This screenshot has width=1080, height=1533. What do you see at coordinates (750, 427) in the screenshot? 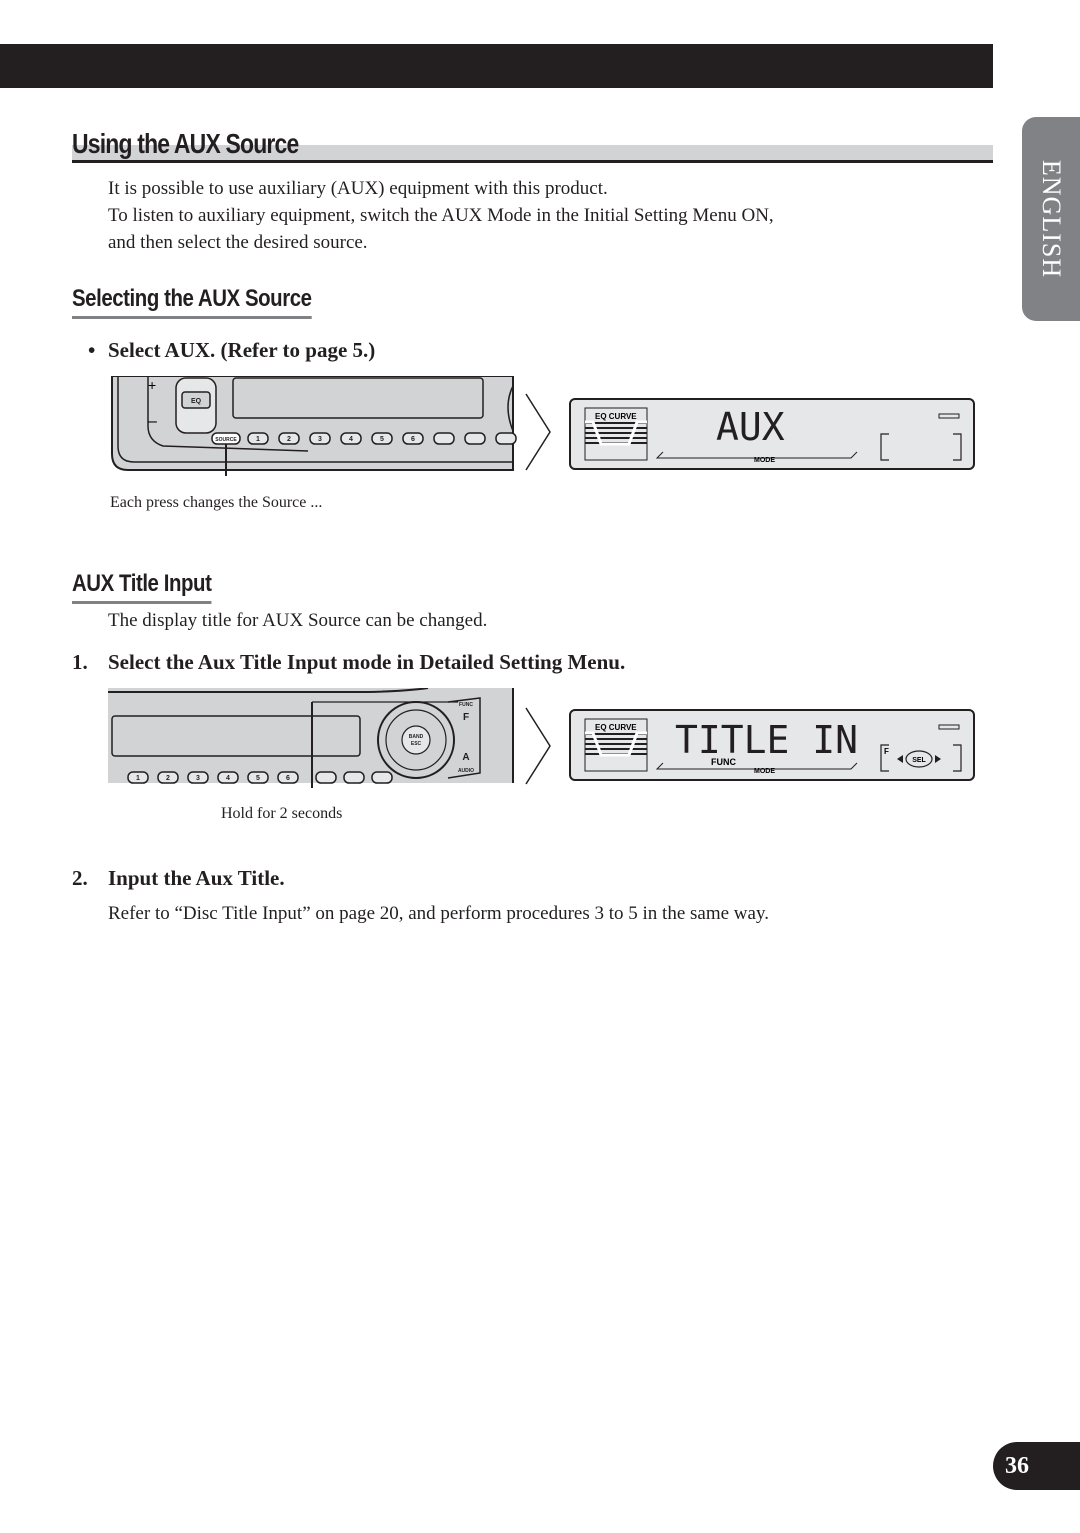
I see `lcd-main-text: AUX` at bounding box center [750, 427].